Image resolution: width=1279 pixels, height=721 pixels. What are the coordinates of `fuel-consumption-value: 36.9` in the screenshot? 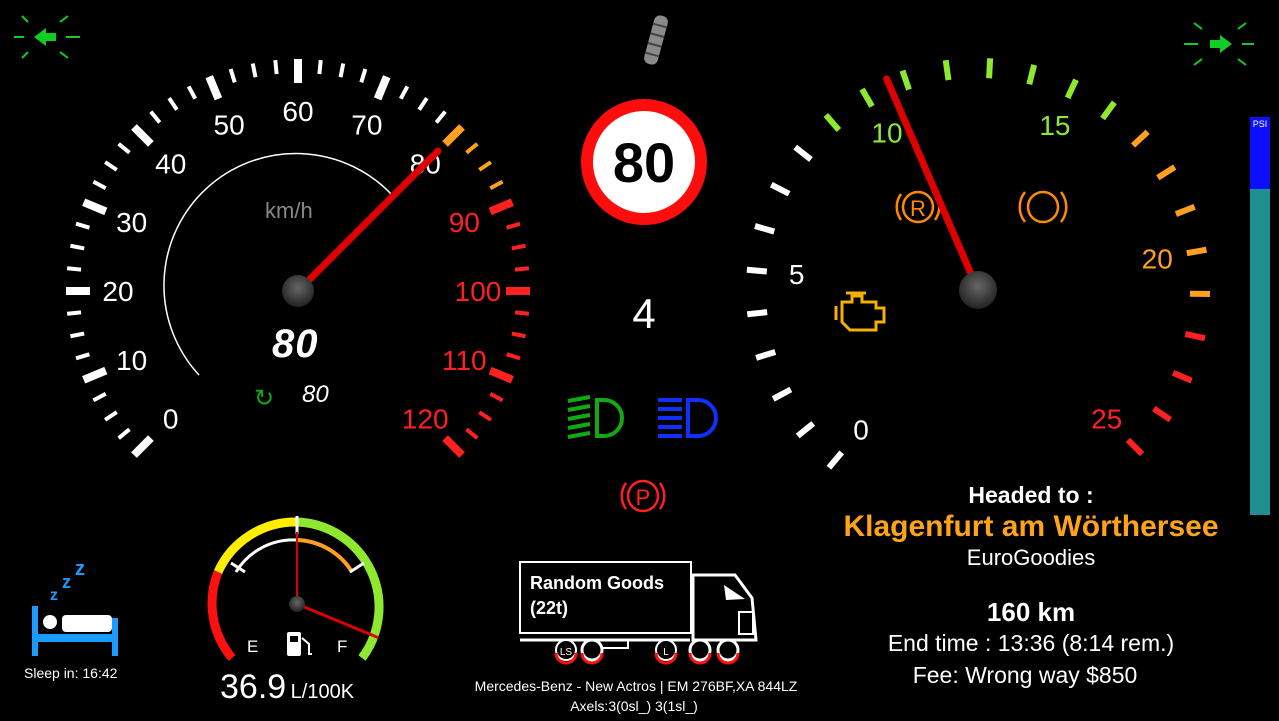 It's located at (253, 687).